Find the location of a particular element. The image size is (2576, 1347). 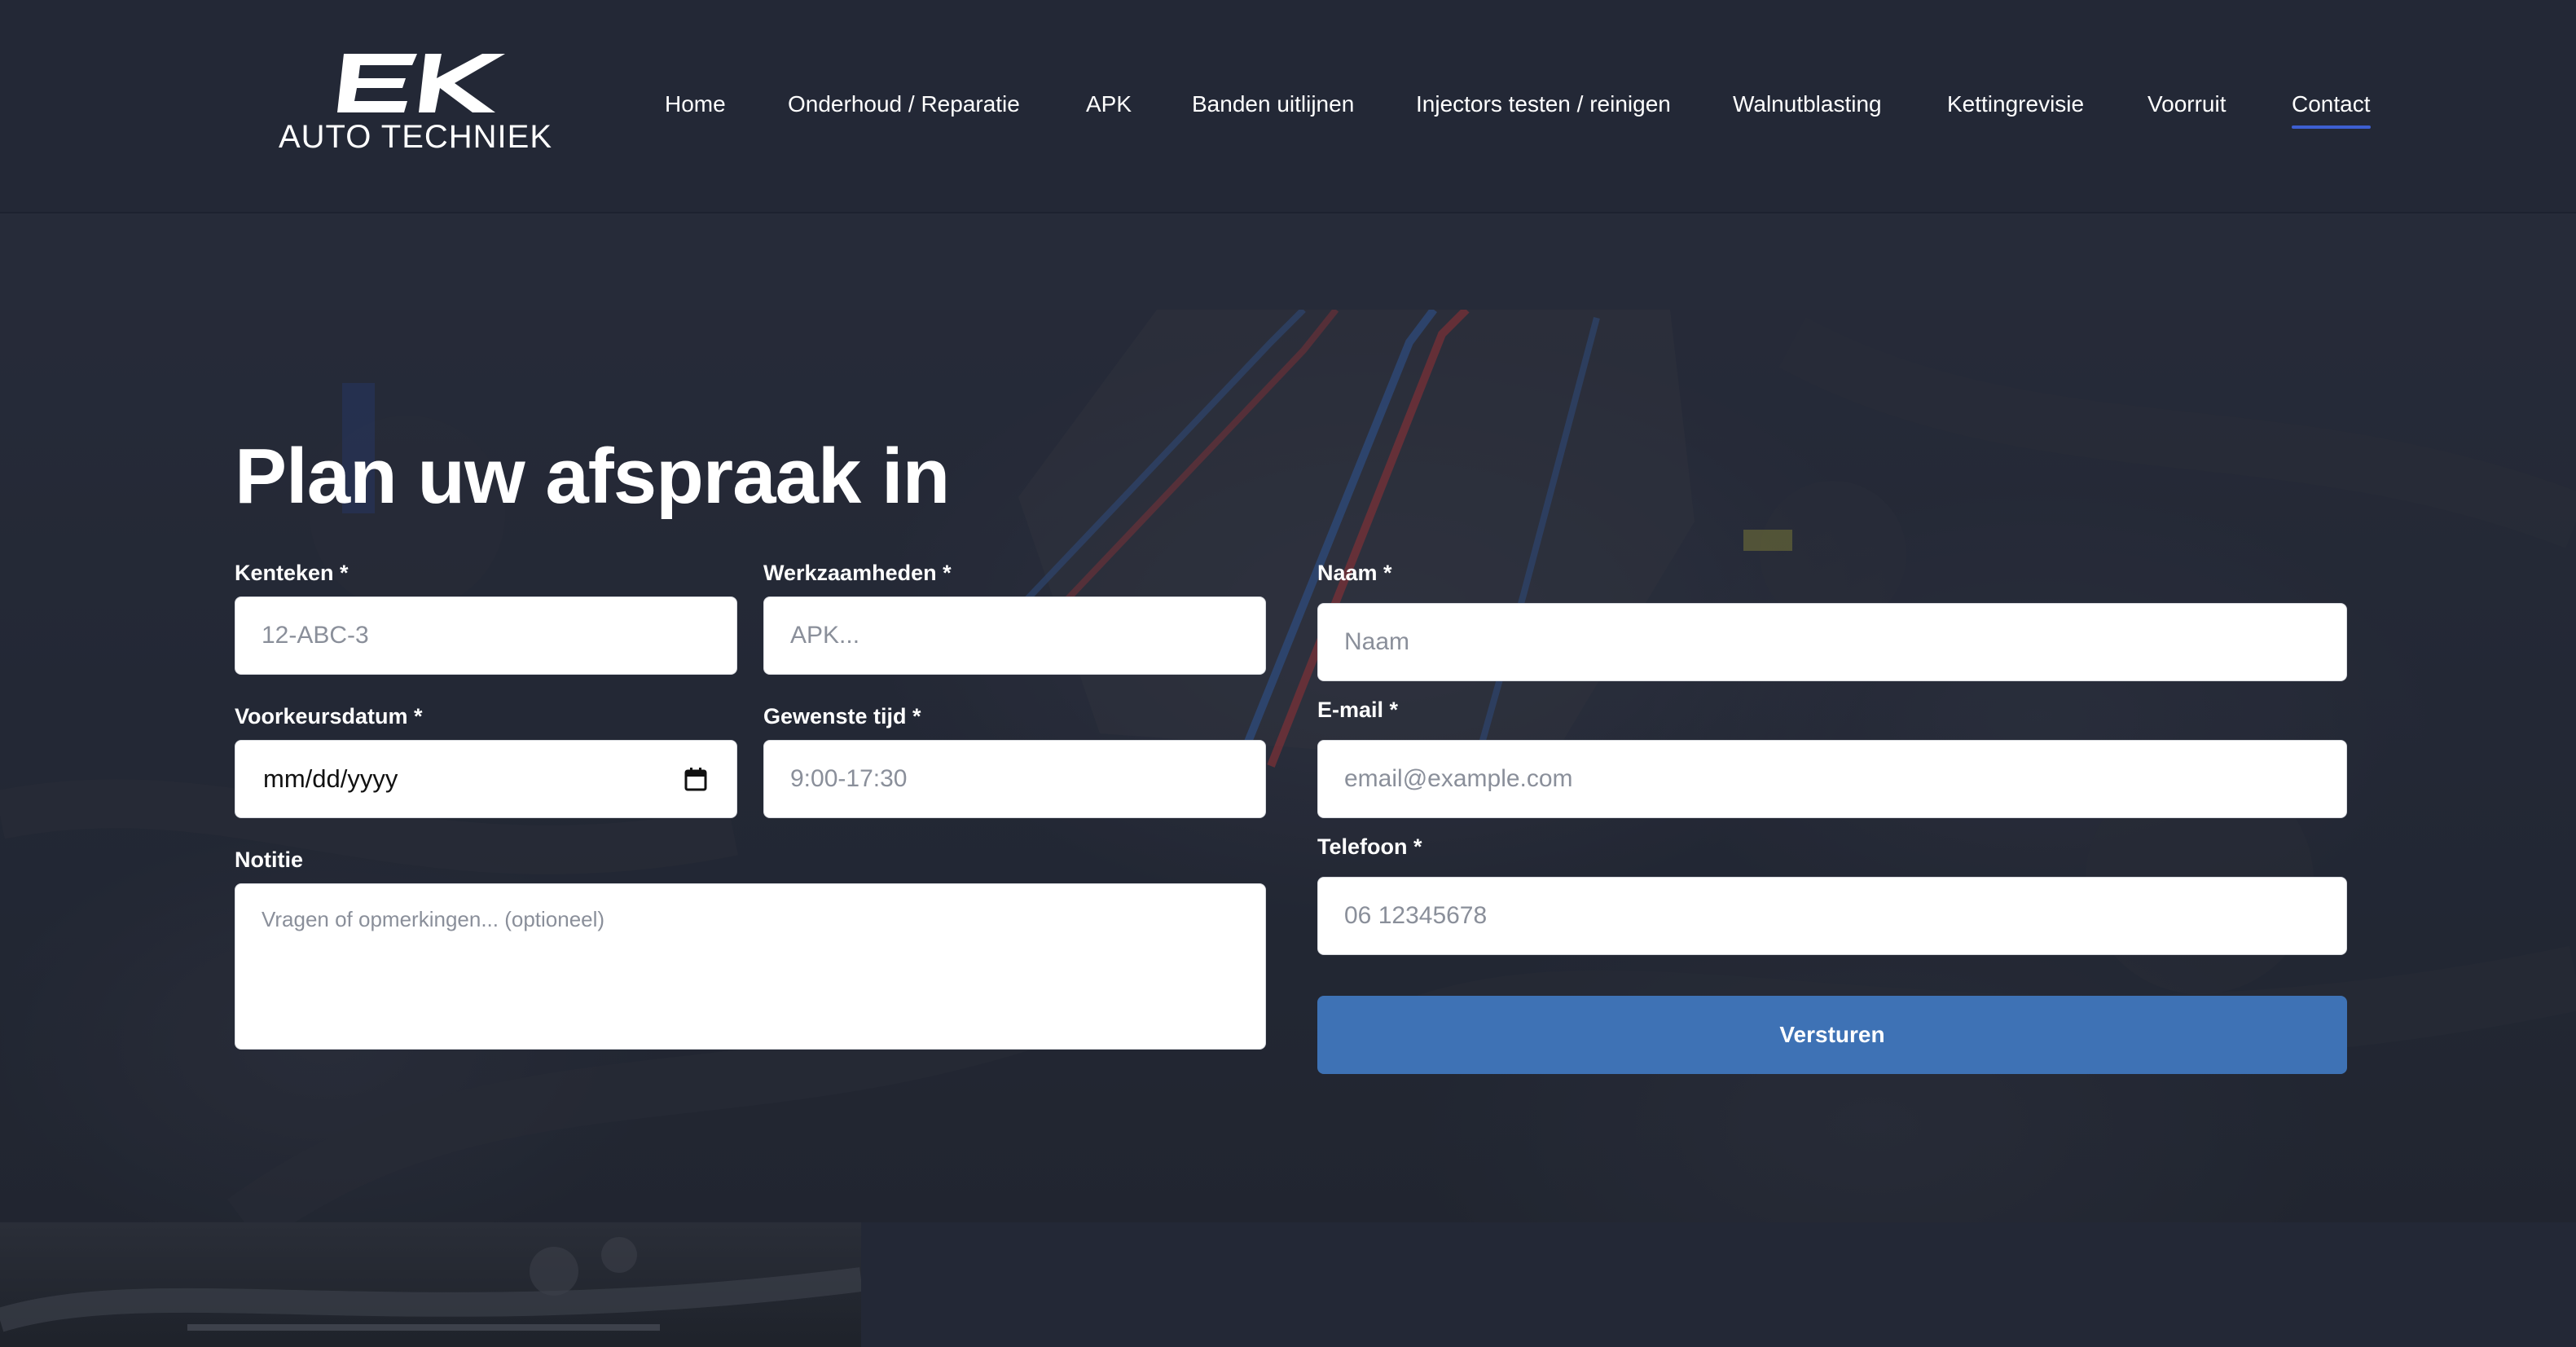

voorkeursdatum-date-input: mm/dd/yyyy is located at coordinates (486, 779).